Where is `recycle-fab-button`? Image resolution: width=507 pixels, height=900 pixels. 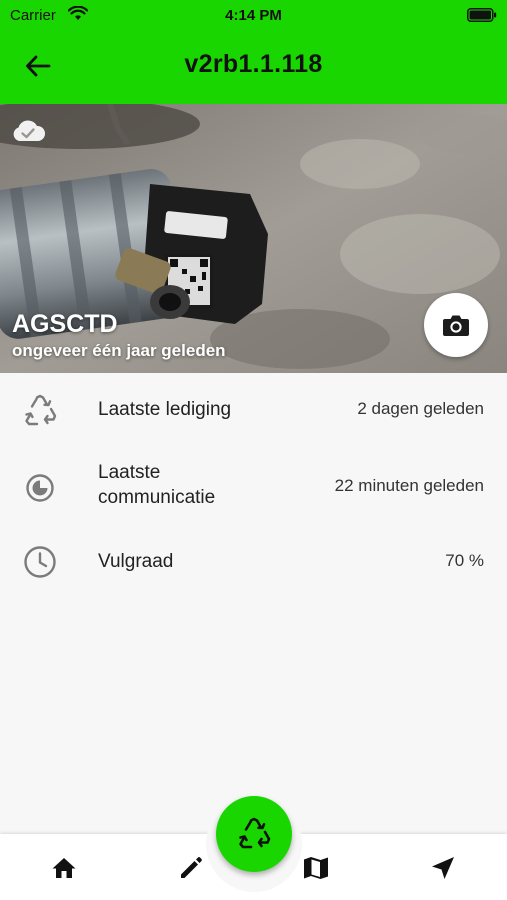 recycle-fab-button is located at coordinates (254, 834).